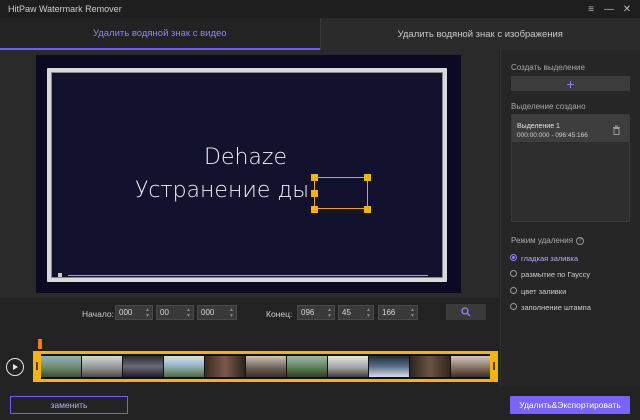  What do you see at coordinates (480, 34) in the screenshot?
I see `tab-image: Удалить водяной знак с изображения` at bounding box center [480, 34].